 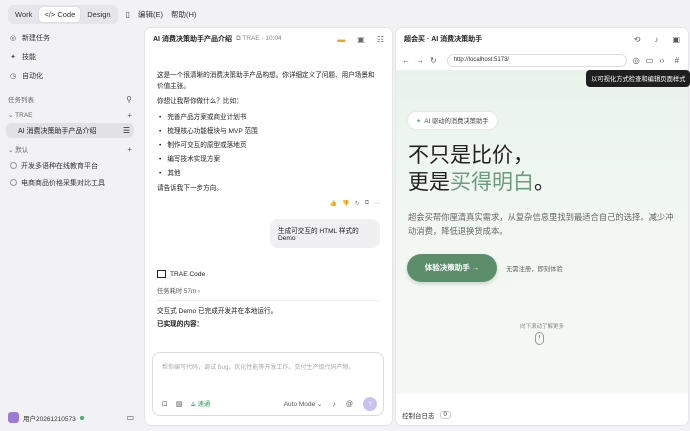 I want to click on console-count: 0, so click(x=445, y=415).